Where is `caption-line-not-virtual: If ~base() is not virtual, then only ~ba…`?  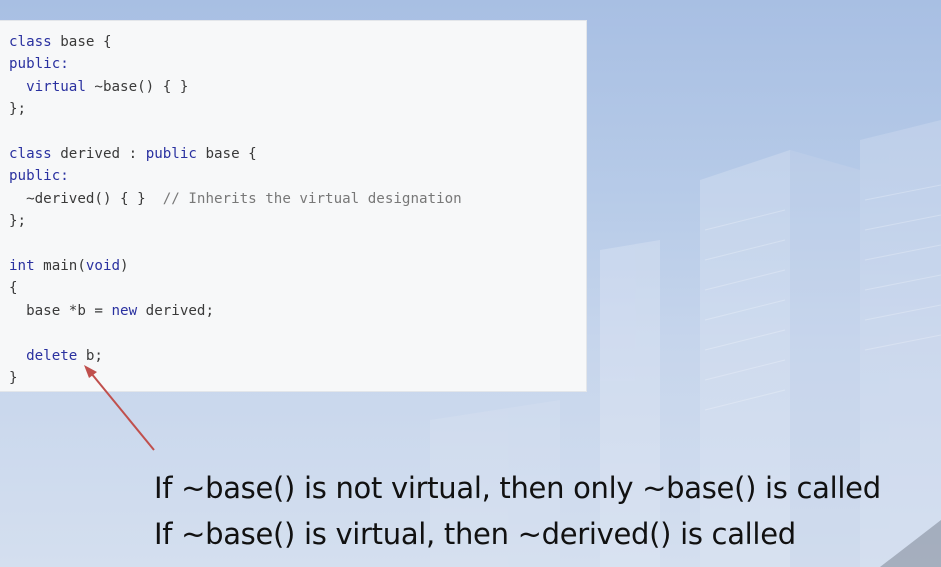 caption-line-not-virtual: If ~base() is not virtual, then only ~ba… is located at coordinates (517, 488).